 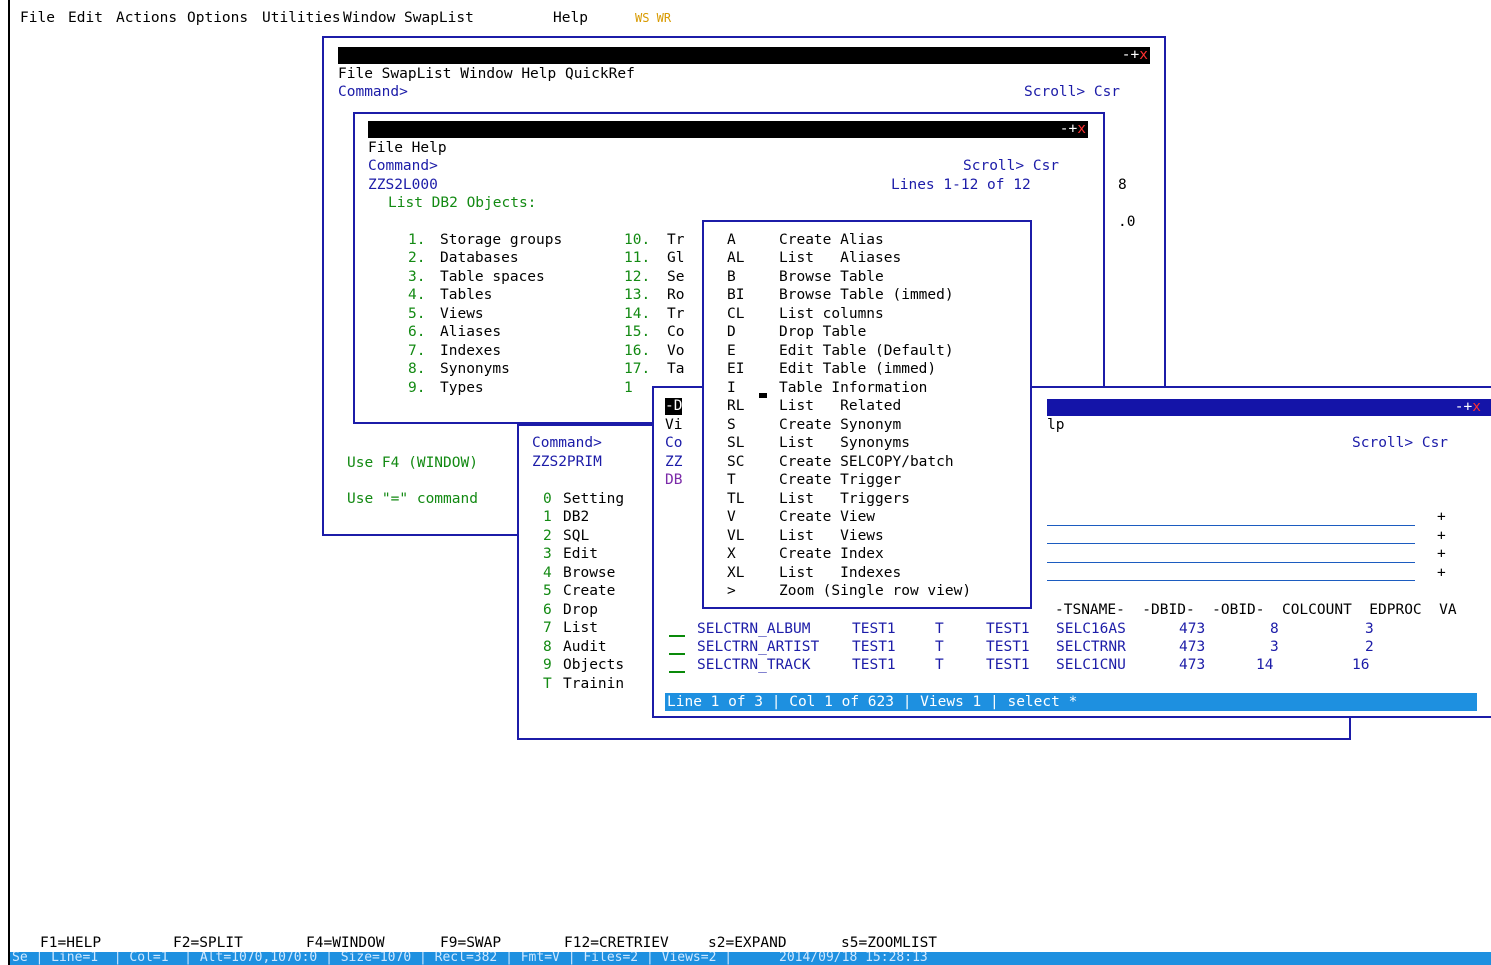 I want to click on list-item-label: Types, so click(x=462, y=388).